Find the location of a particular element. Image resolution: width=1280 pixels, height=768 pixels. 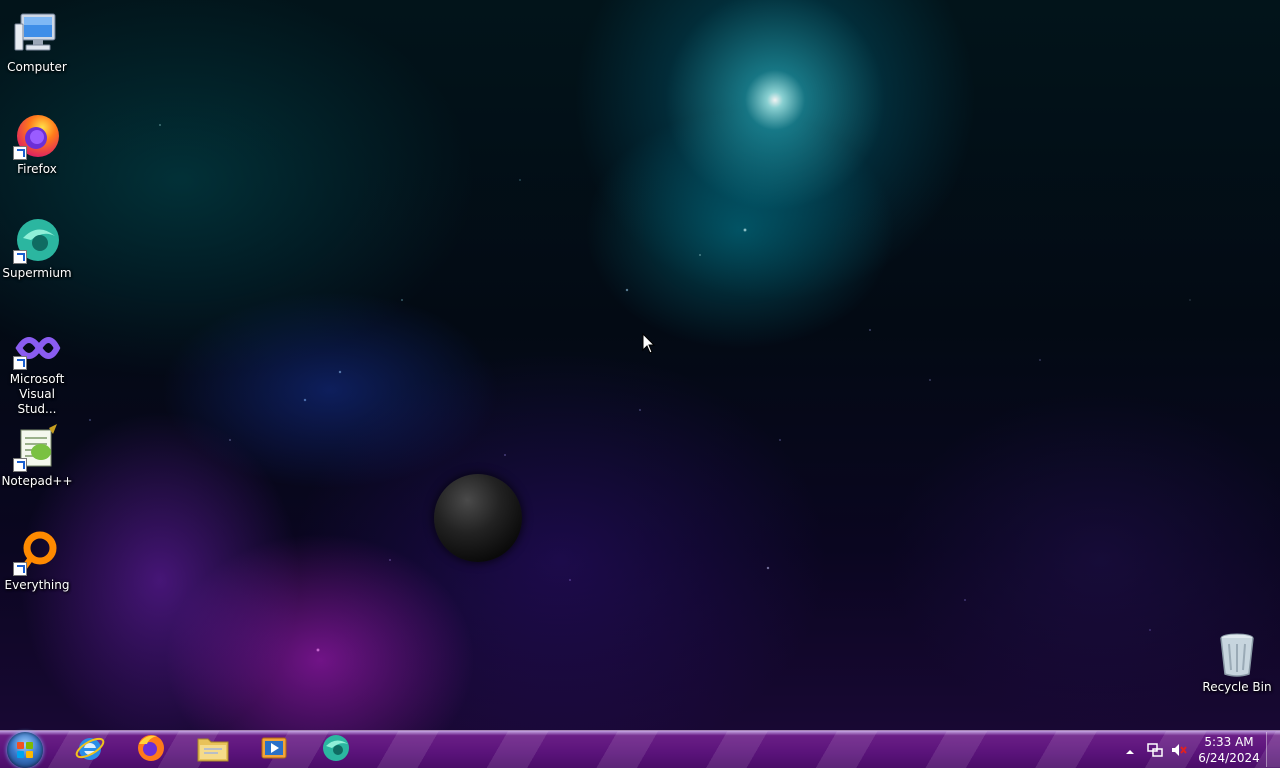

desktop-icon-supermium: Supermium is located at coordinates (37, 248).